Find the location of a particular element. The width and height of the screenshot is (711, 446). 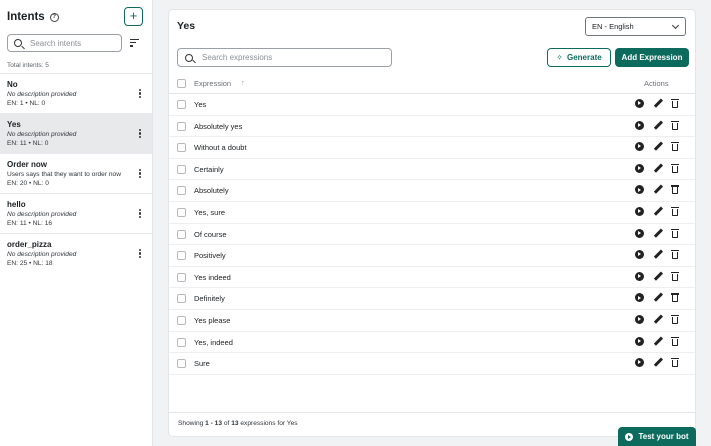

intent-search-placeholder: Search intents is located at coordinates (56, 43).